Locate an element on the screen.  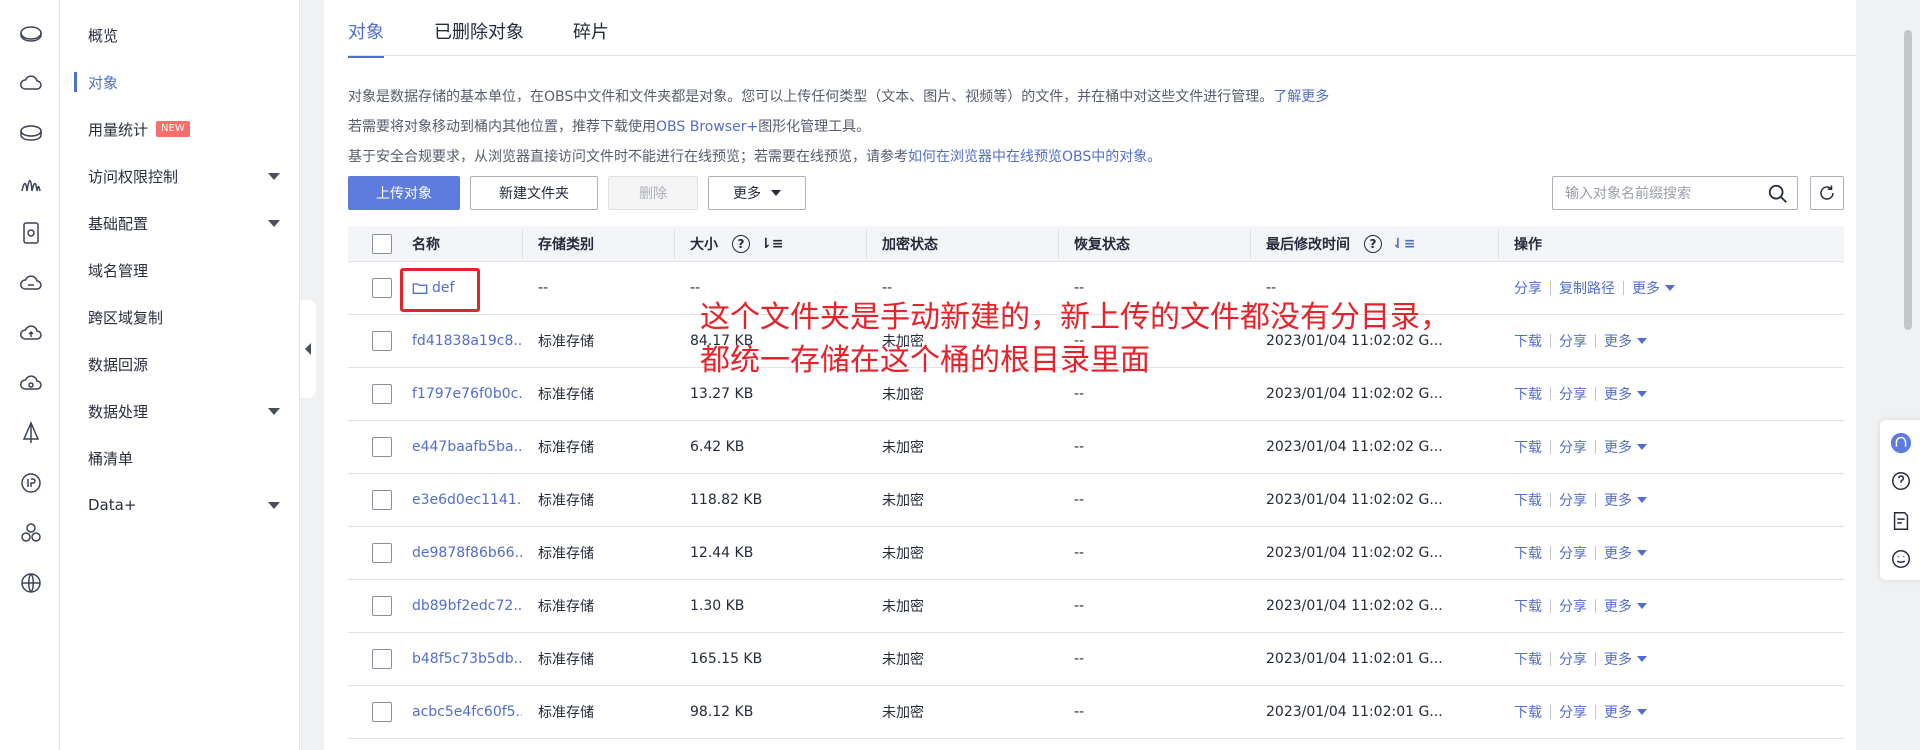
globe-icon is located at coordinates (31, 583).